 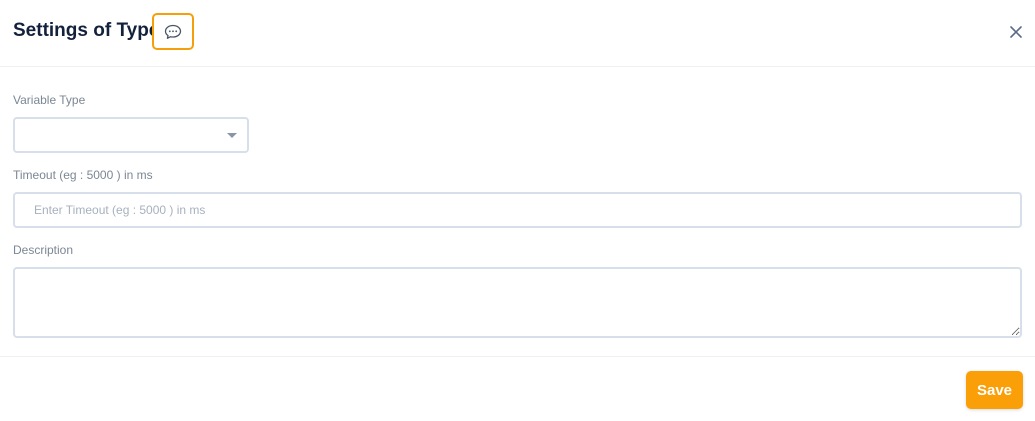 I want to click on timeout-input, so click(x=517, y=210).